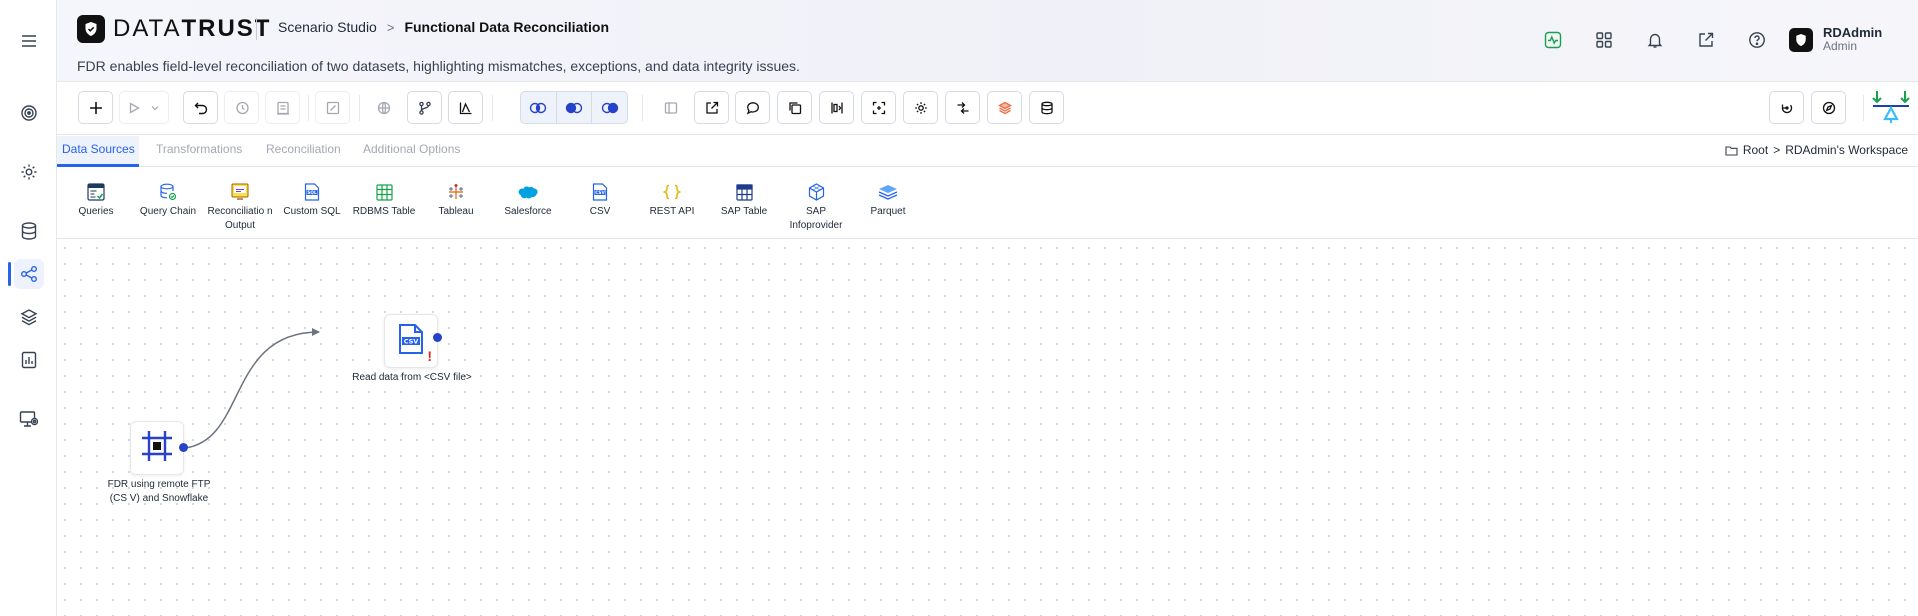  Describe the element at coordinates (600, 211) in the screenshot. I see `palette-label: CSV` at that location.